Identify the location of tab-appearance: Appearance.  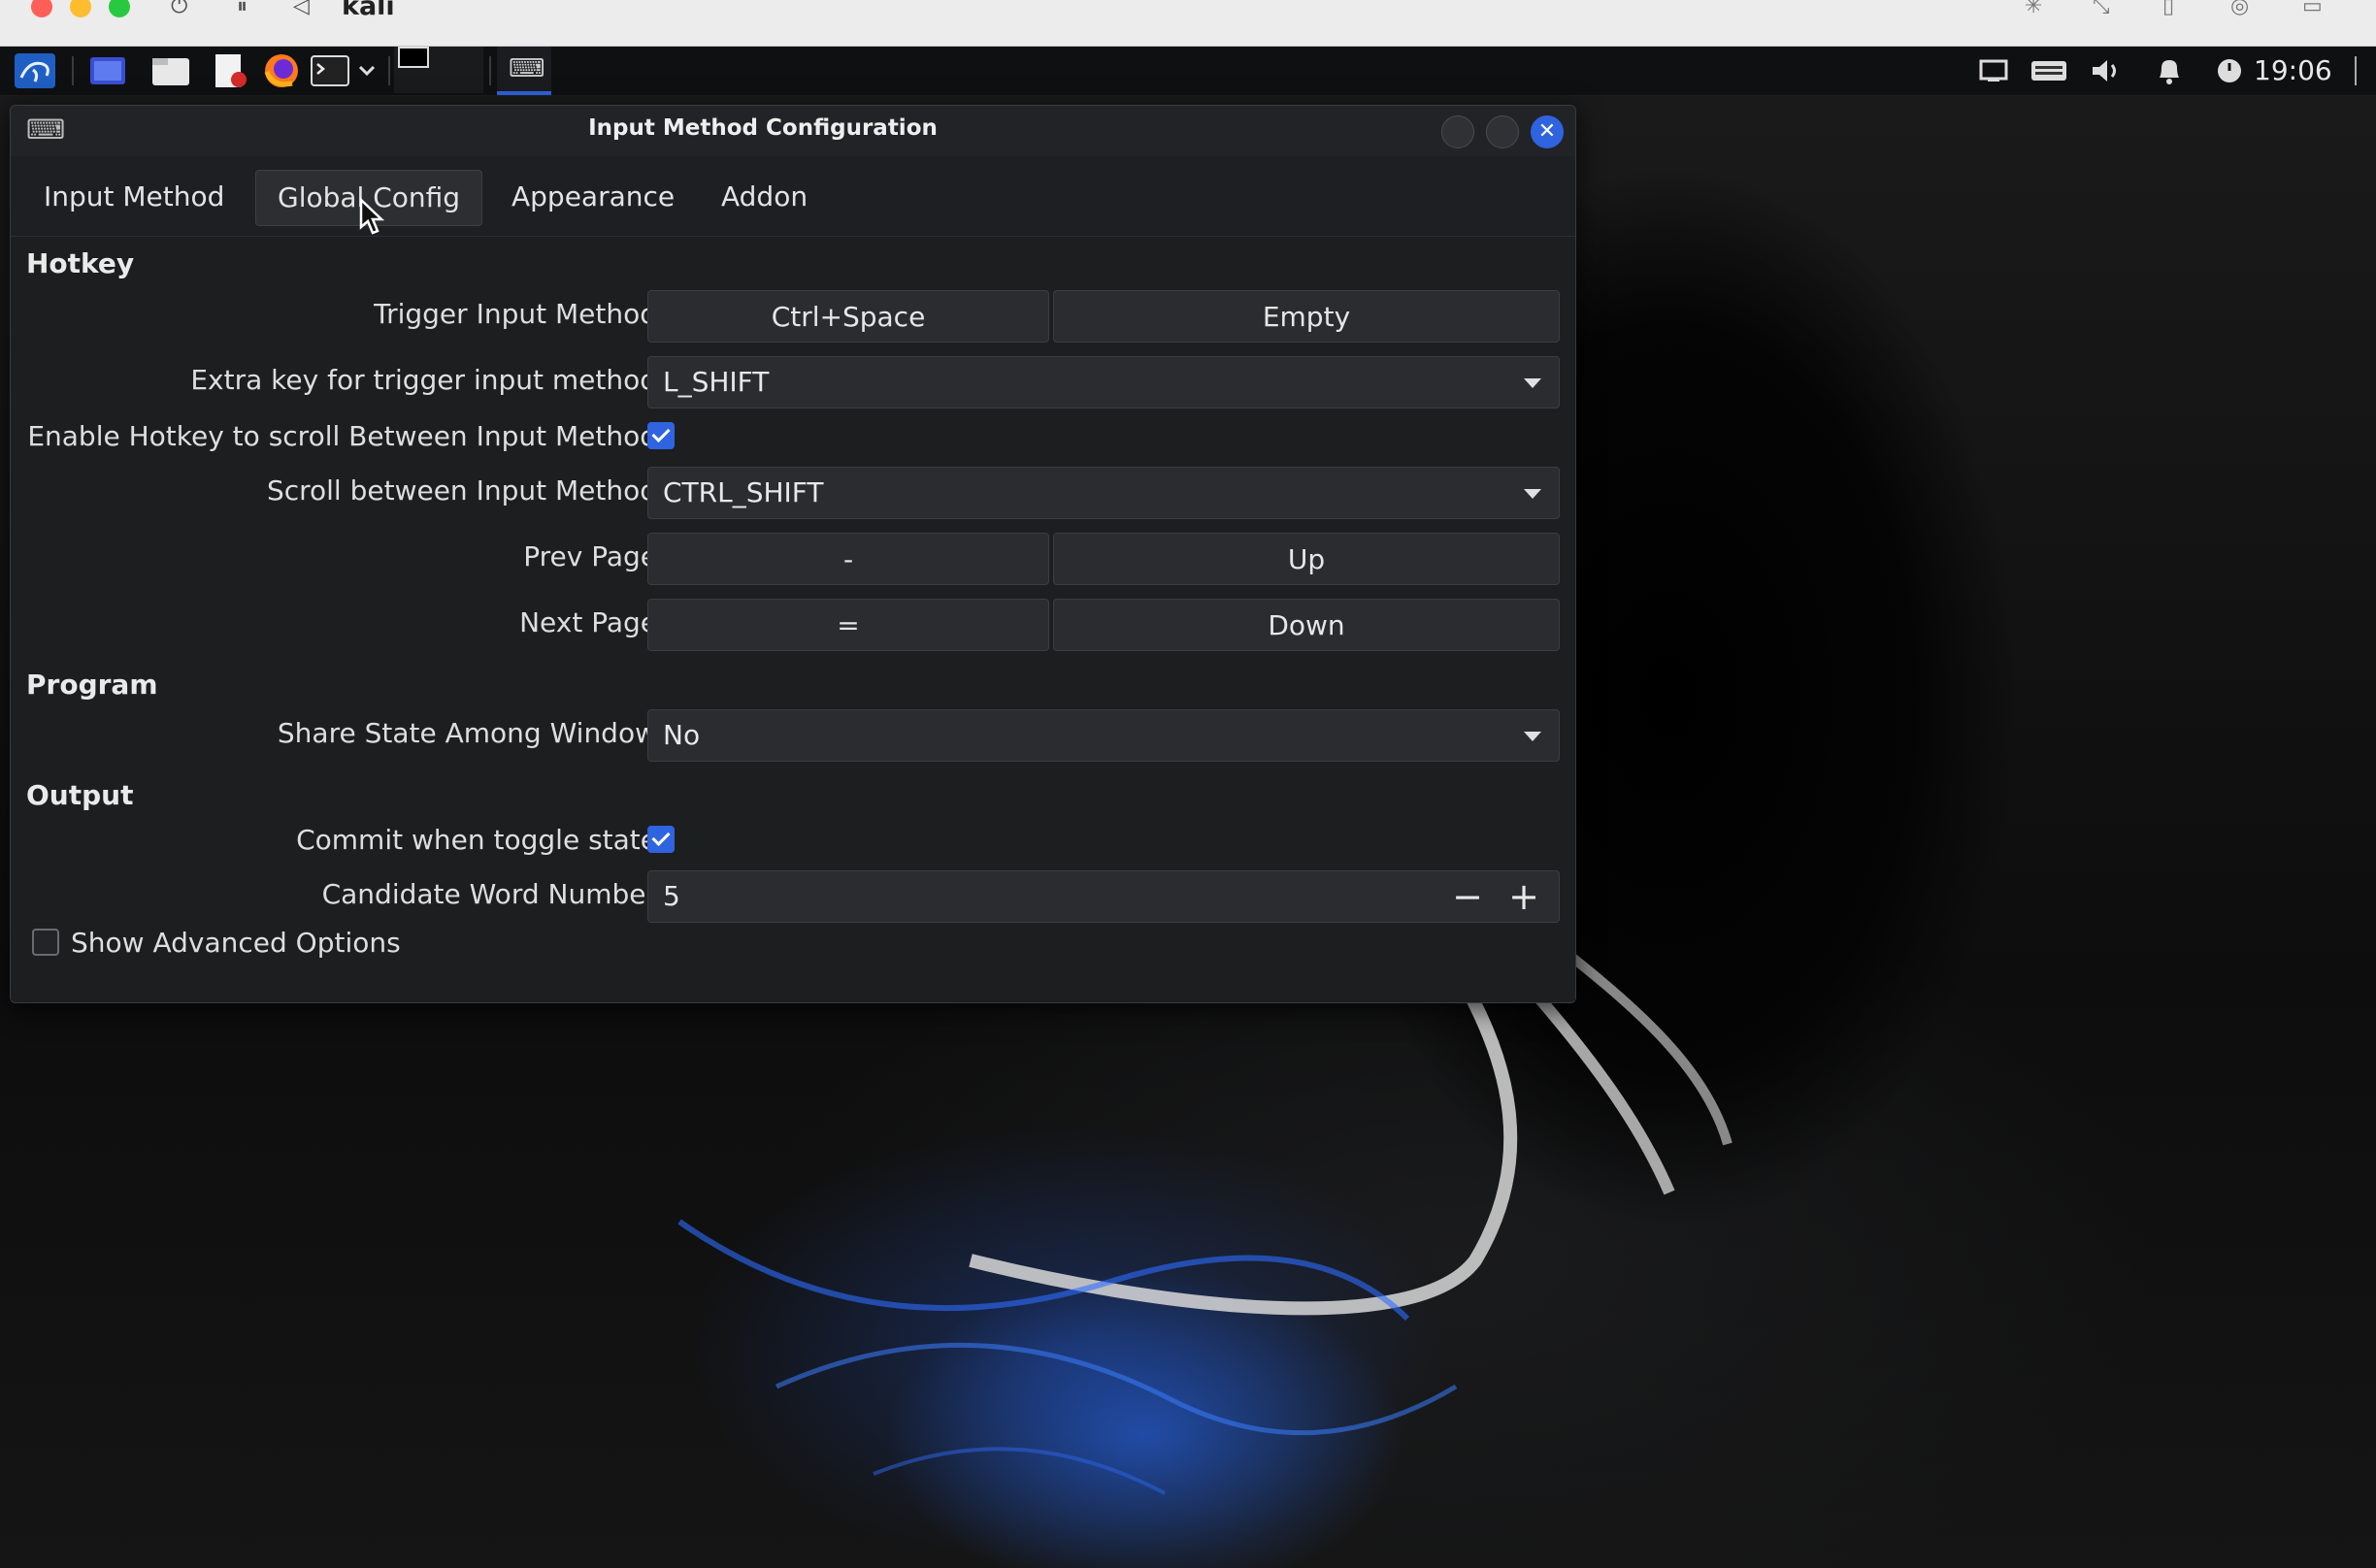
(593, 197).